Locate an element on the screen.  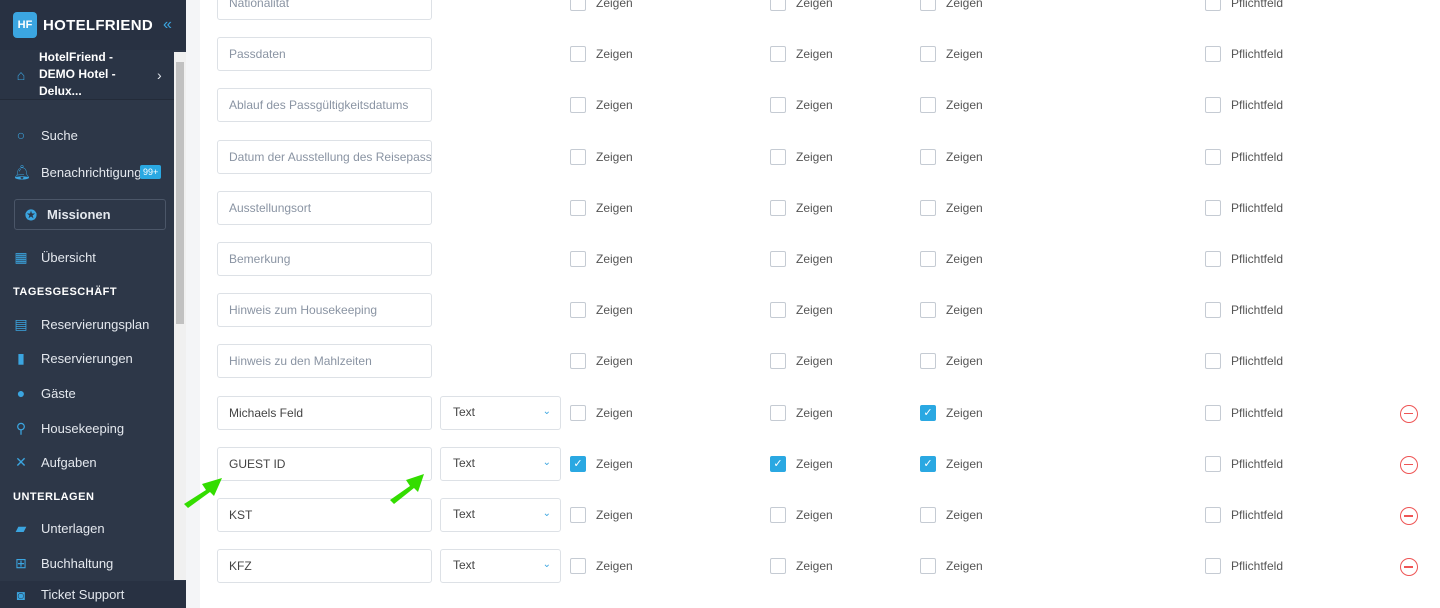
sidebar-item-tasks: ✕ Aufgaben is located at coordinates (87, 462).